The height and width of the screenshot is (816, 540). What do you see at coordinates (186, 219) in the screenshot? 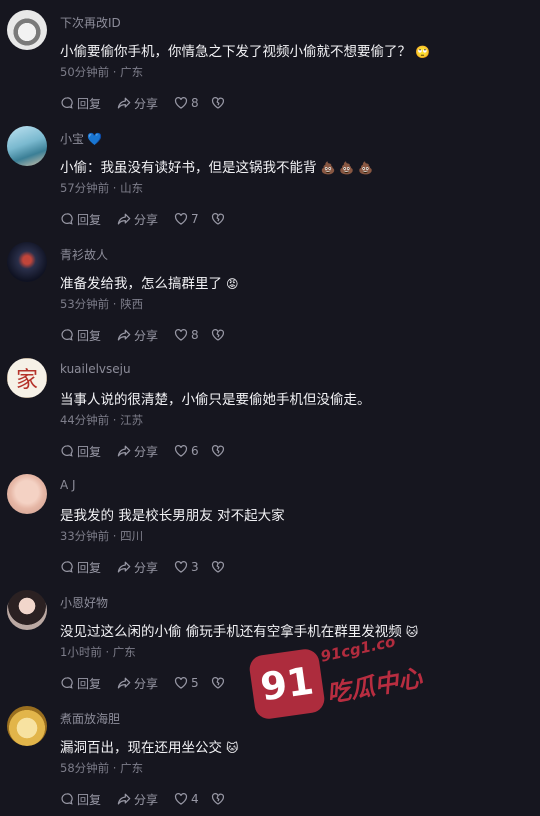
I see `like-button: 7` at bounding box center [186, 219].